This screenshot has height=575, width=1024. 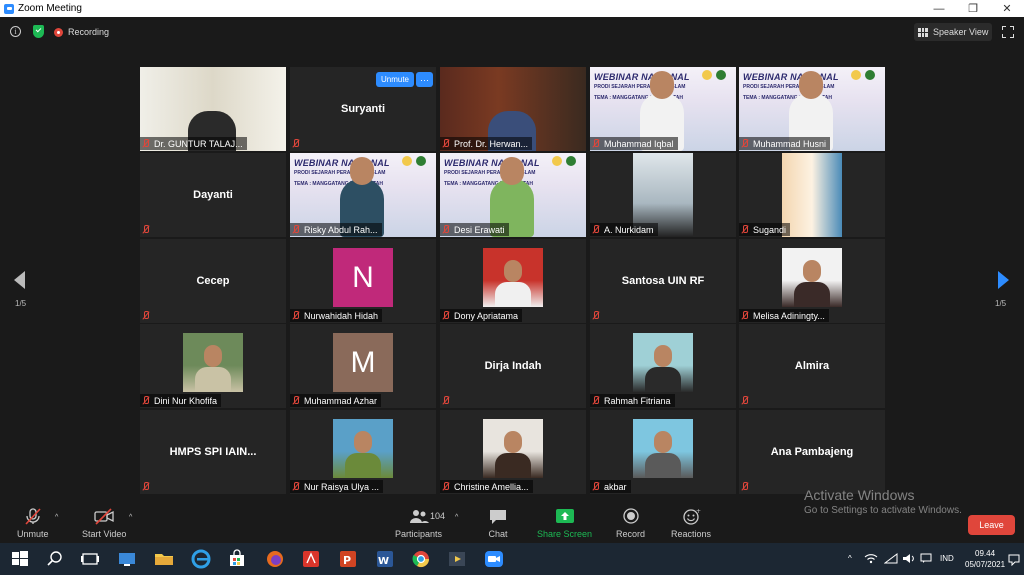 I want to click on security-shield-icon, so click(x=38, y=31).